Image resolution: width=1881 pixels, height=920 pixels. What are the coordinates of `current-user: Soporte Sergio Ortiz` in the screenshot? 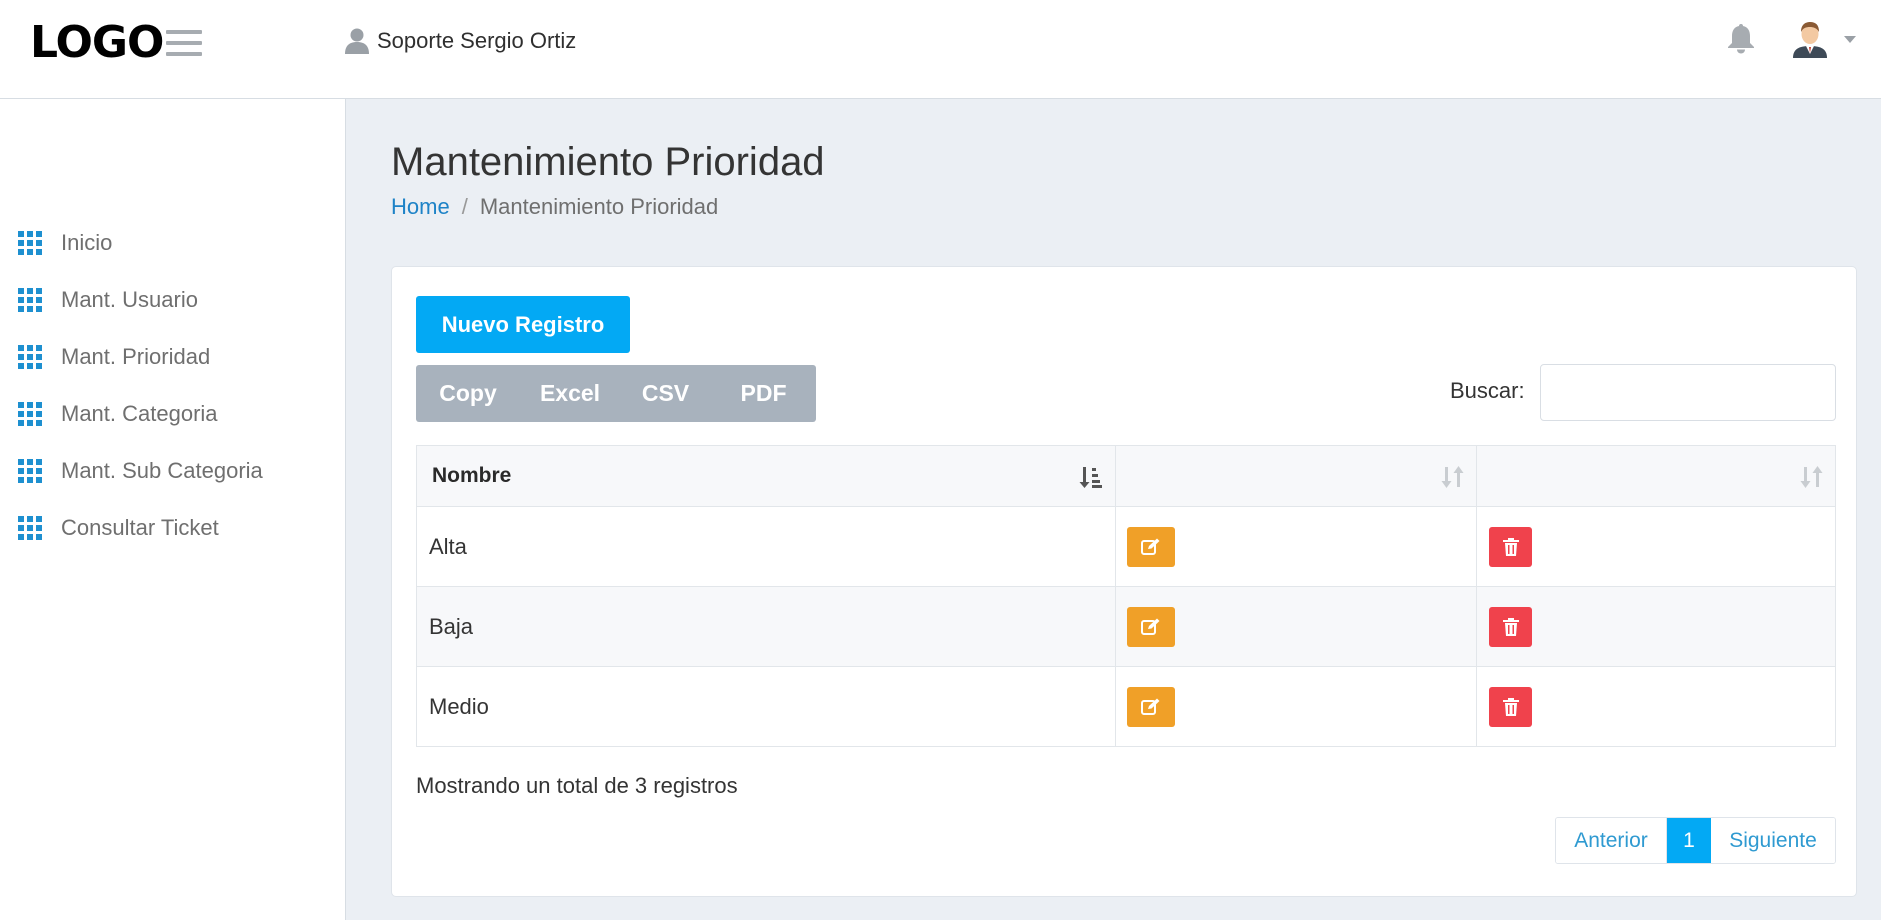 It's located at (460, 41).